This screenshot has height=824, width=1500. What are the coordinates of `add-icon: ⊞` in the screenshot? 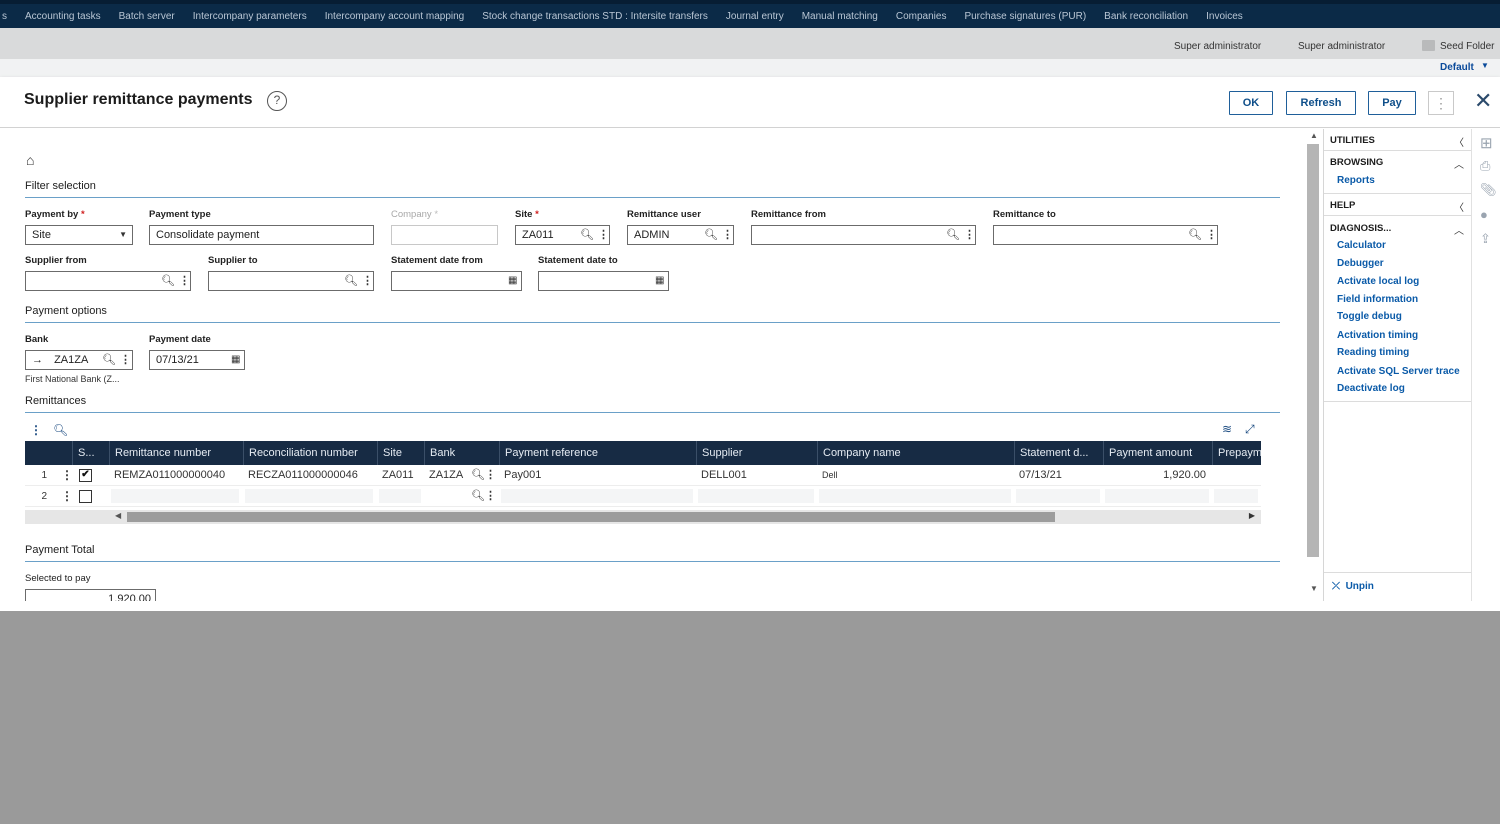 It's located at (1486, 143).